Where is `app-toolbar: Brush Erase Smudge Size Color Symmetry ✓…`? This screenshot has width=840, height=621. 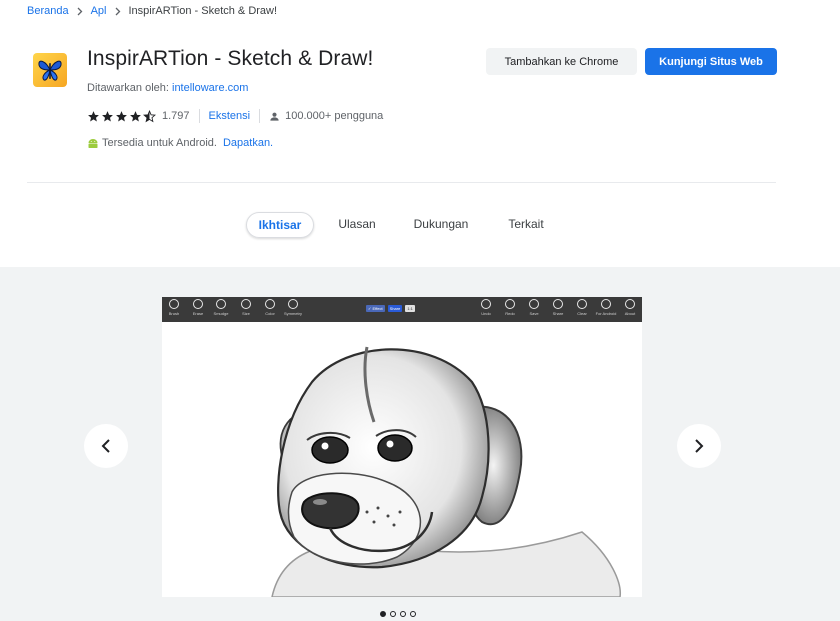
app-toolbar: Brush Erase Smudge Size Color Symmetry ✓… is located at coordinates (402, 309).